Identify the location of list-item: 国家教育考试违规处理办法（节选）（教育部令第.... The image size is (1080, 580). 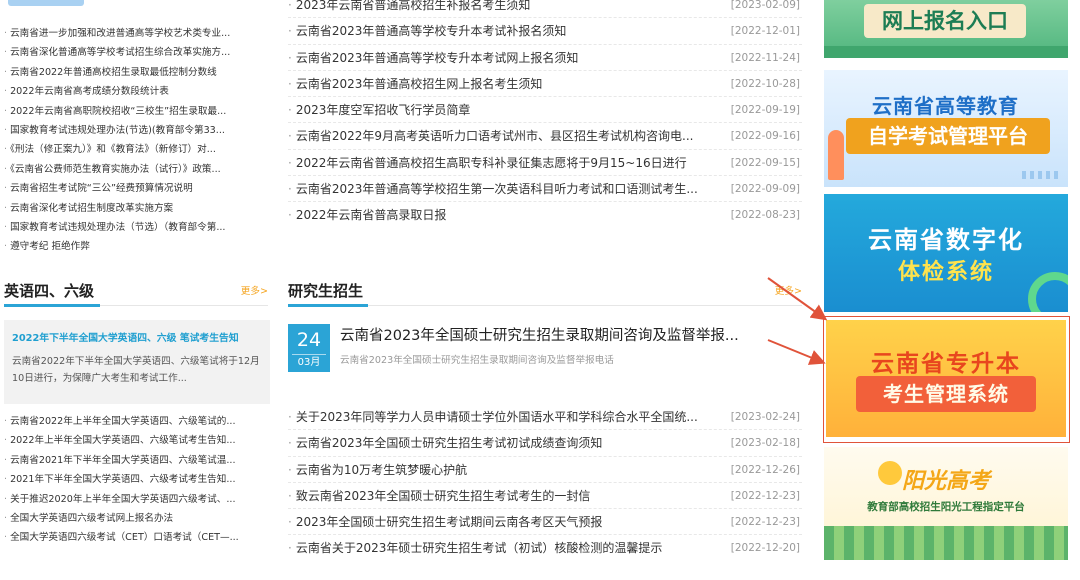
(136, 227).